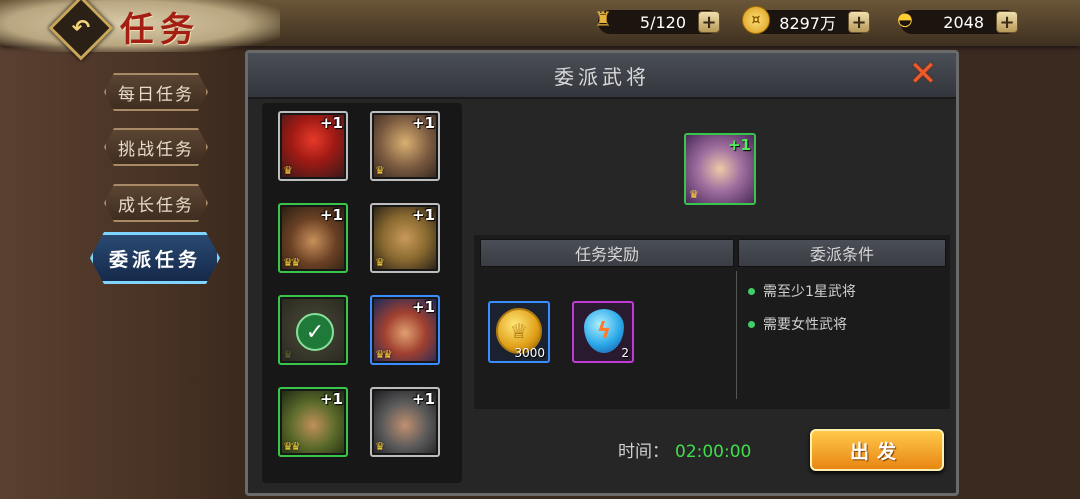 This screenshot has height=499, width=1080. I want to click on reward-header: 任务奖励, so click(607, 253).